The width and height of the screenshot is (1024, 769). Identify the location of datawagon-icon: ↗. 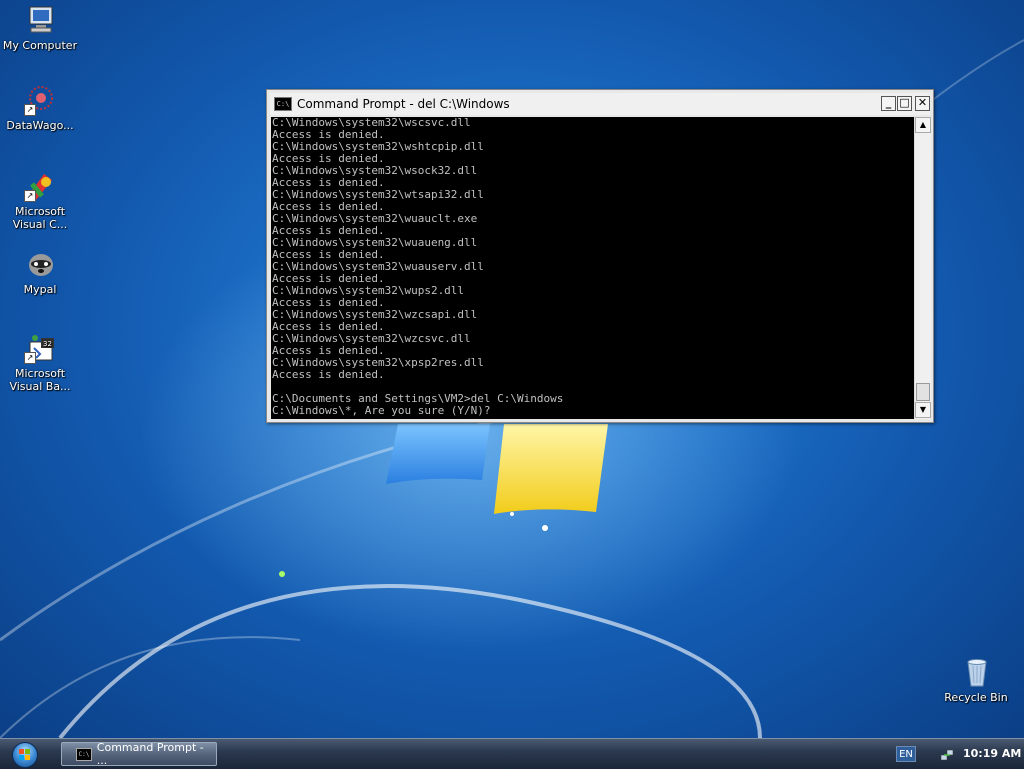
(40, 100).